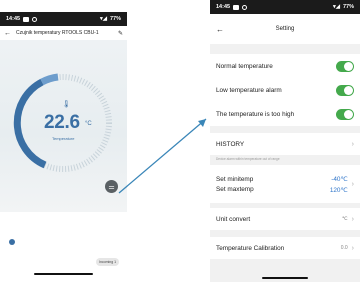 This screenshot has width=360, height=282. I want to click on page-title: Setting, so click(285, 29).